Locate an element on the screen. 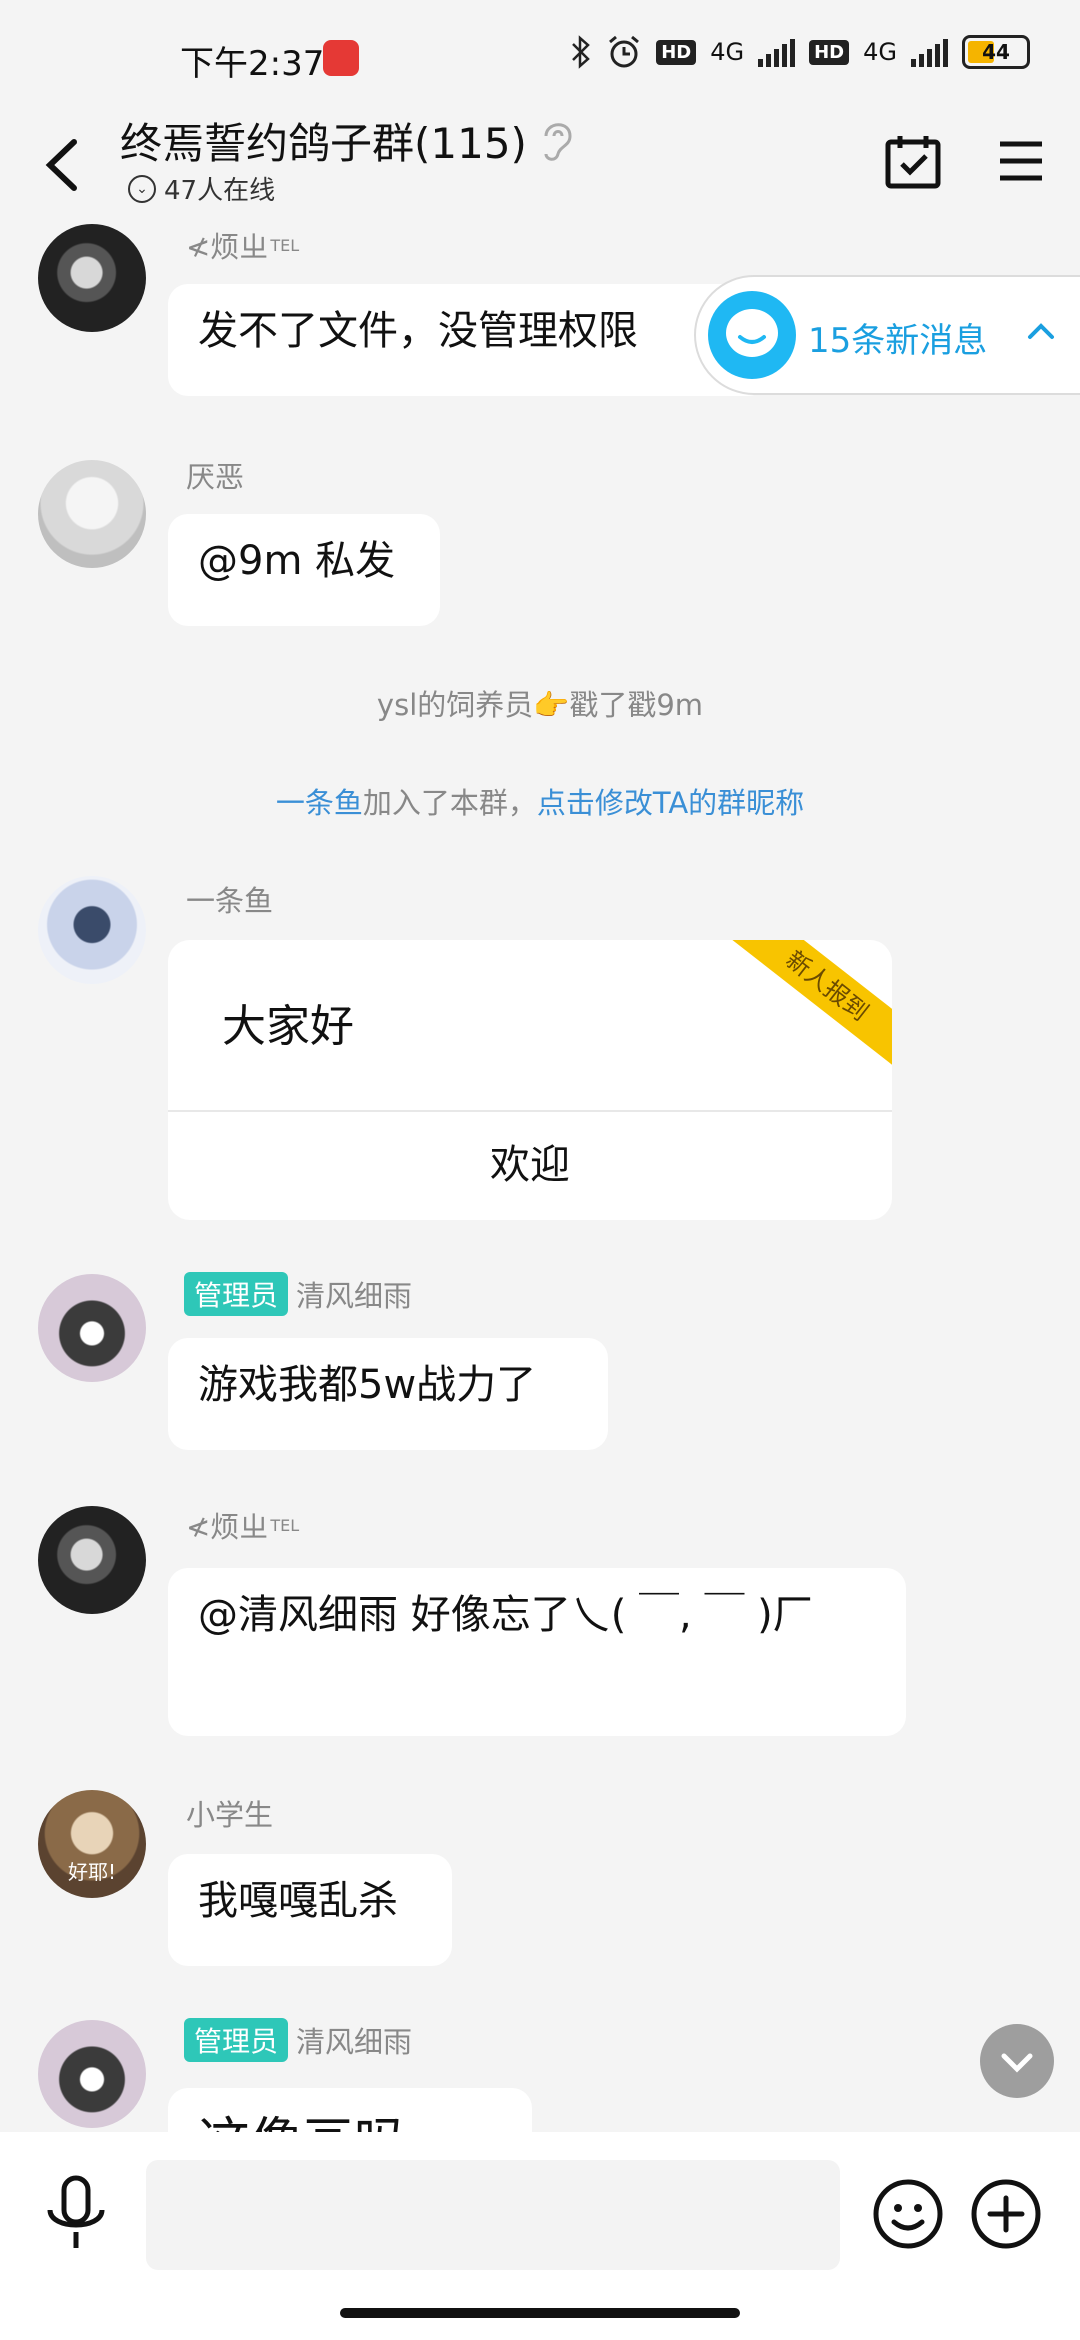 This screenshot has width=1080, height=2340. avatar: 好耶! is located at coordinates (92, 1844).